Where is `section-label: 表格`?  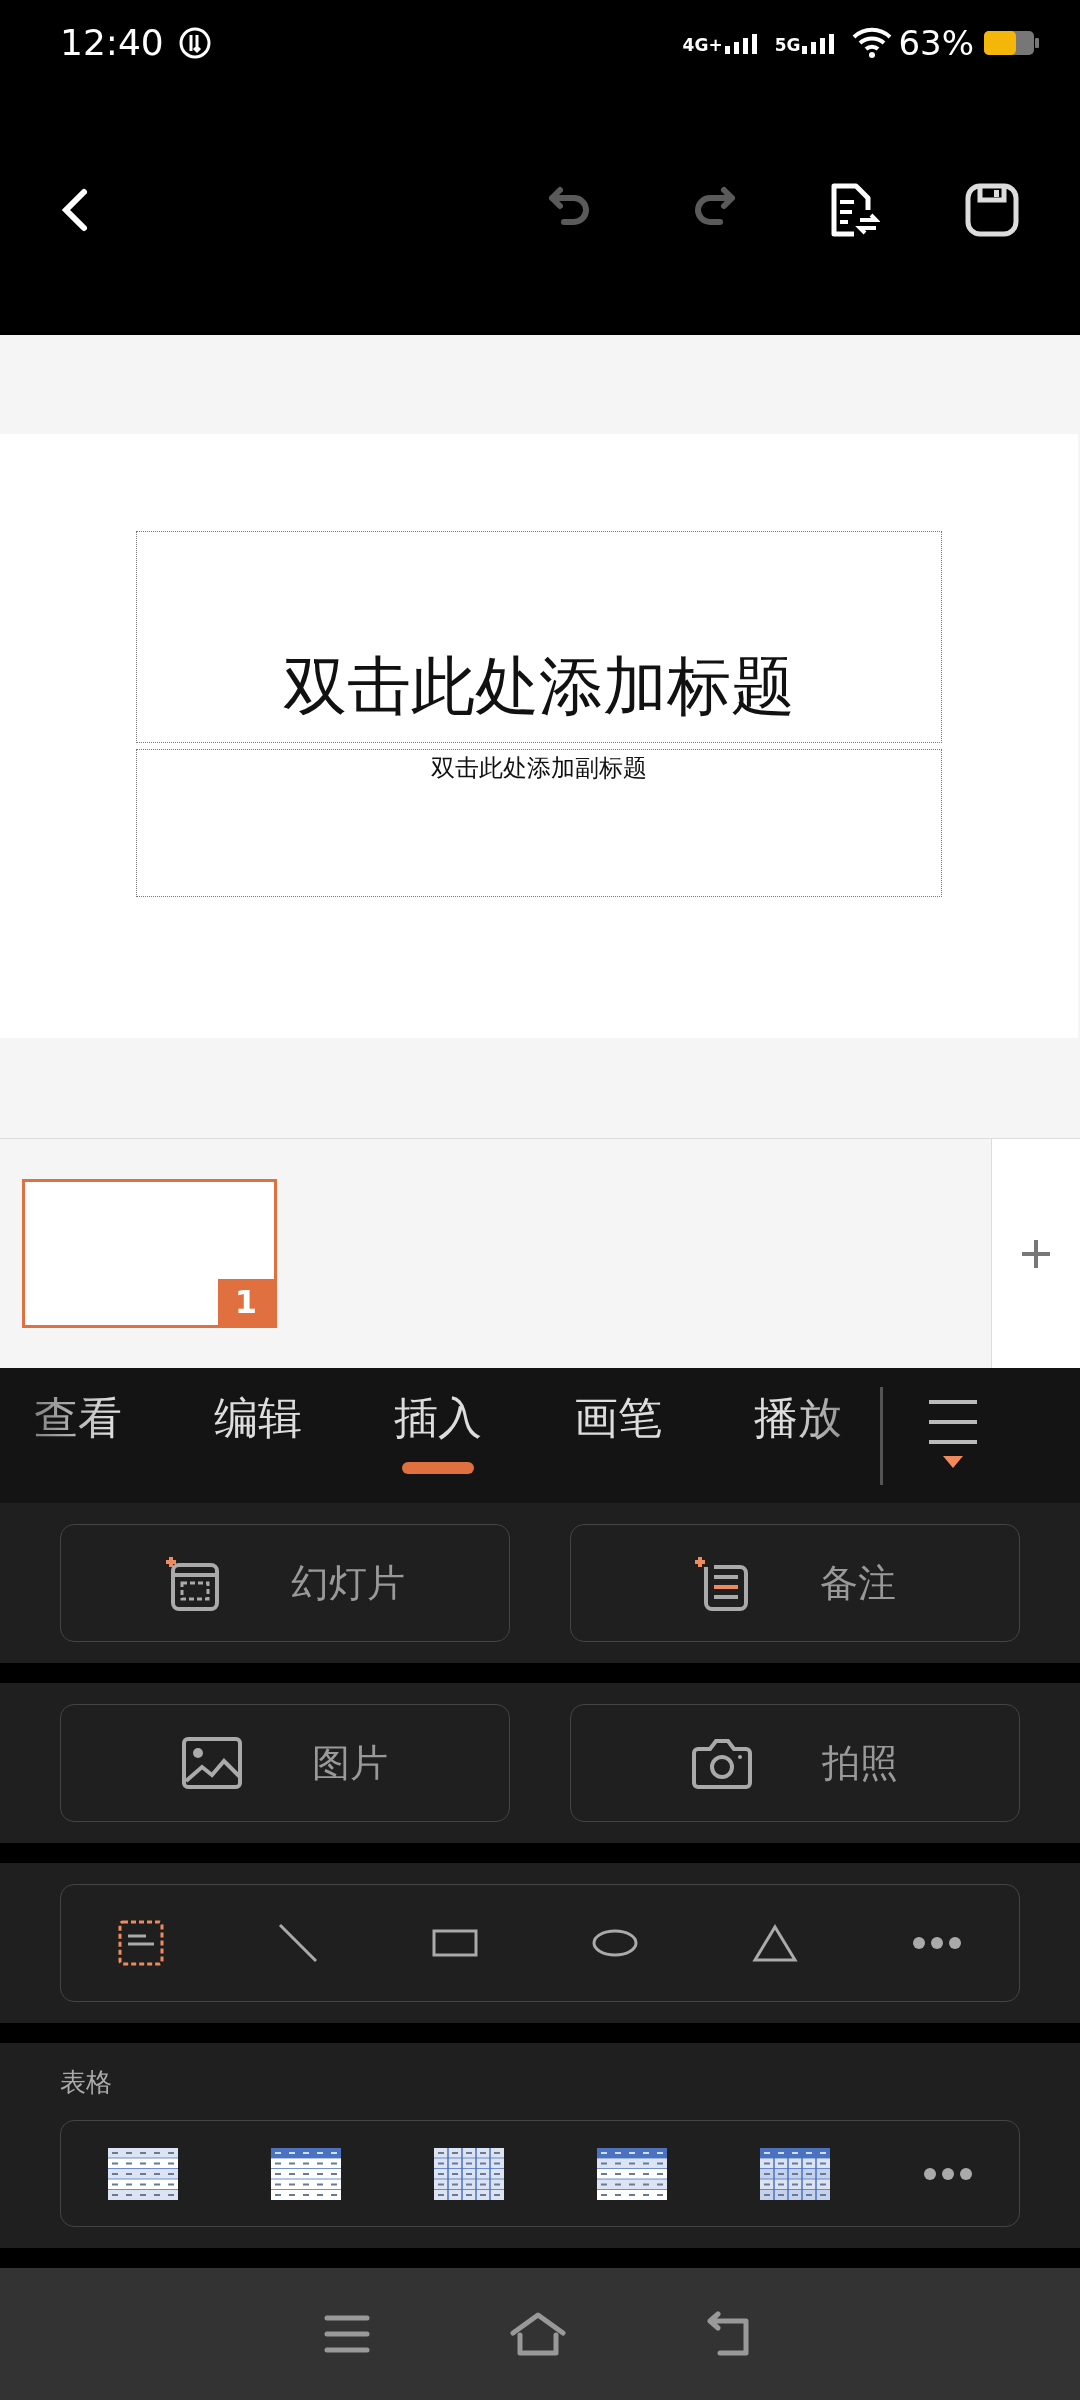
section-label: 表格 is located at coordinates (86, 2082).